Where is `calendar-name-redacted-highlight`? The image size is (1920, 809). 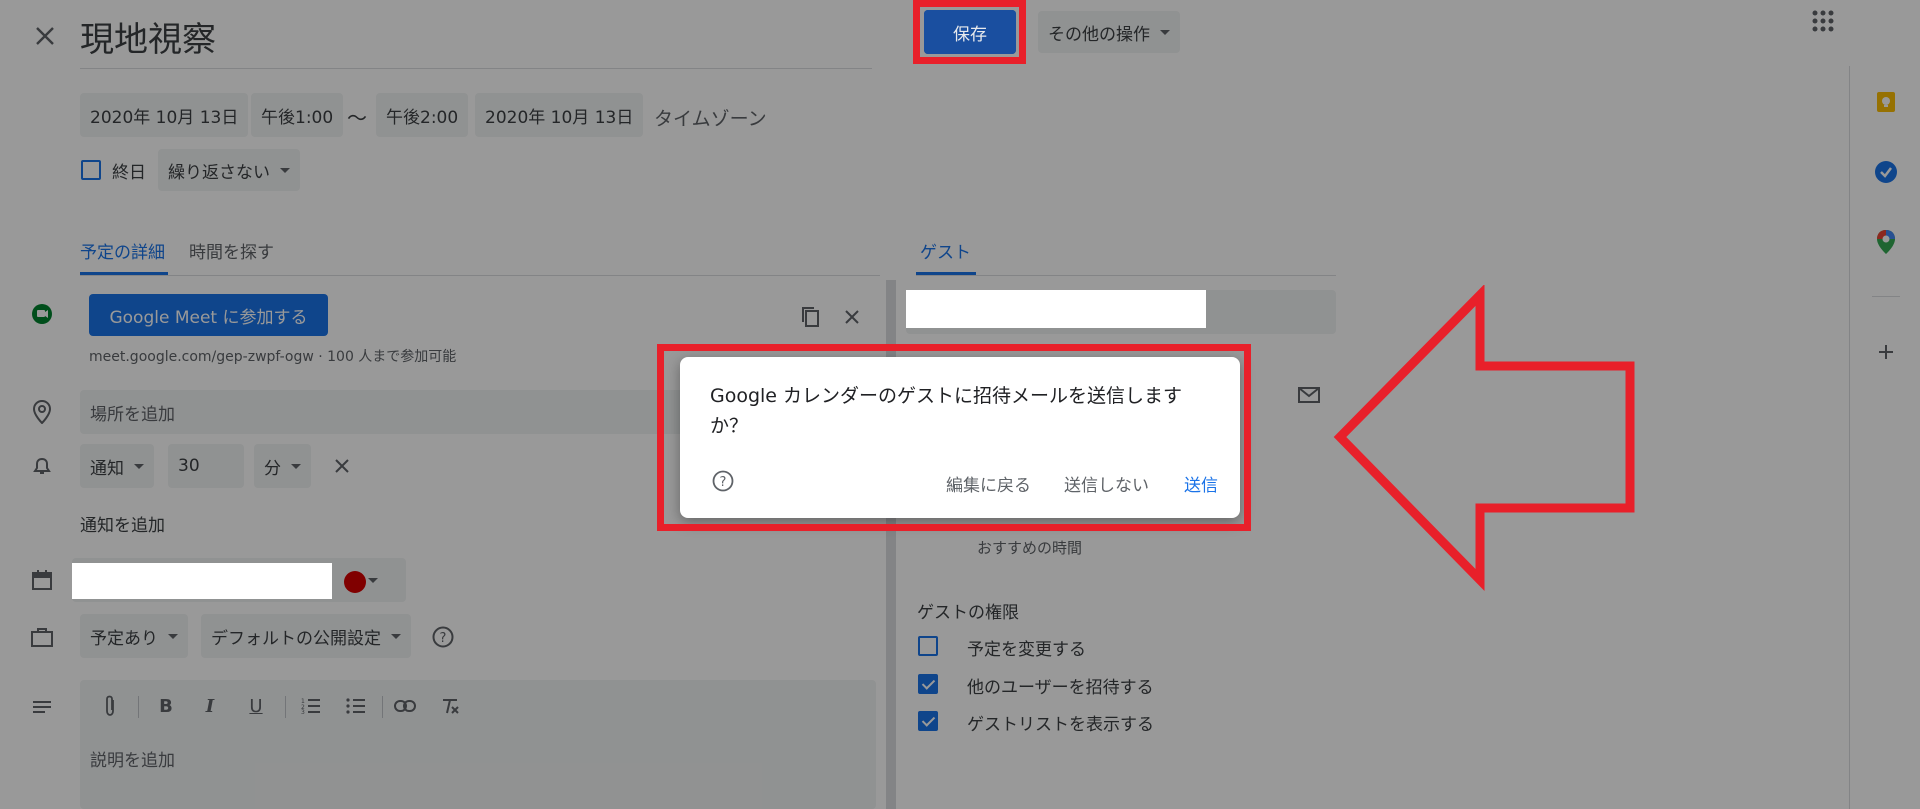
calendar-name-redacted-highlight is located at coordinates (202, 581).